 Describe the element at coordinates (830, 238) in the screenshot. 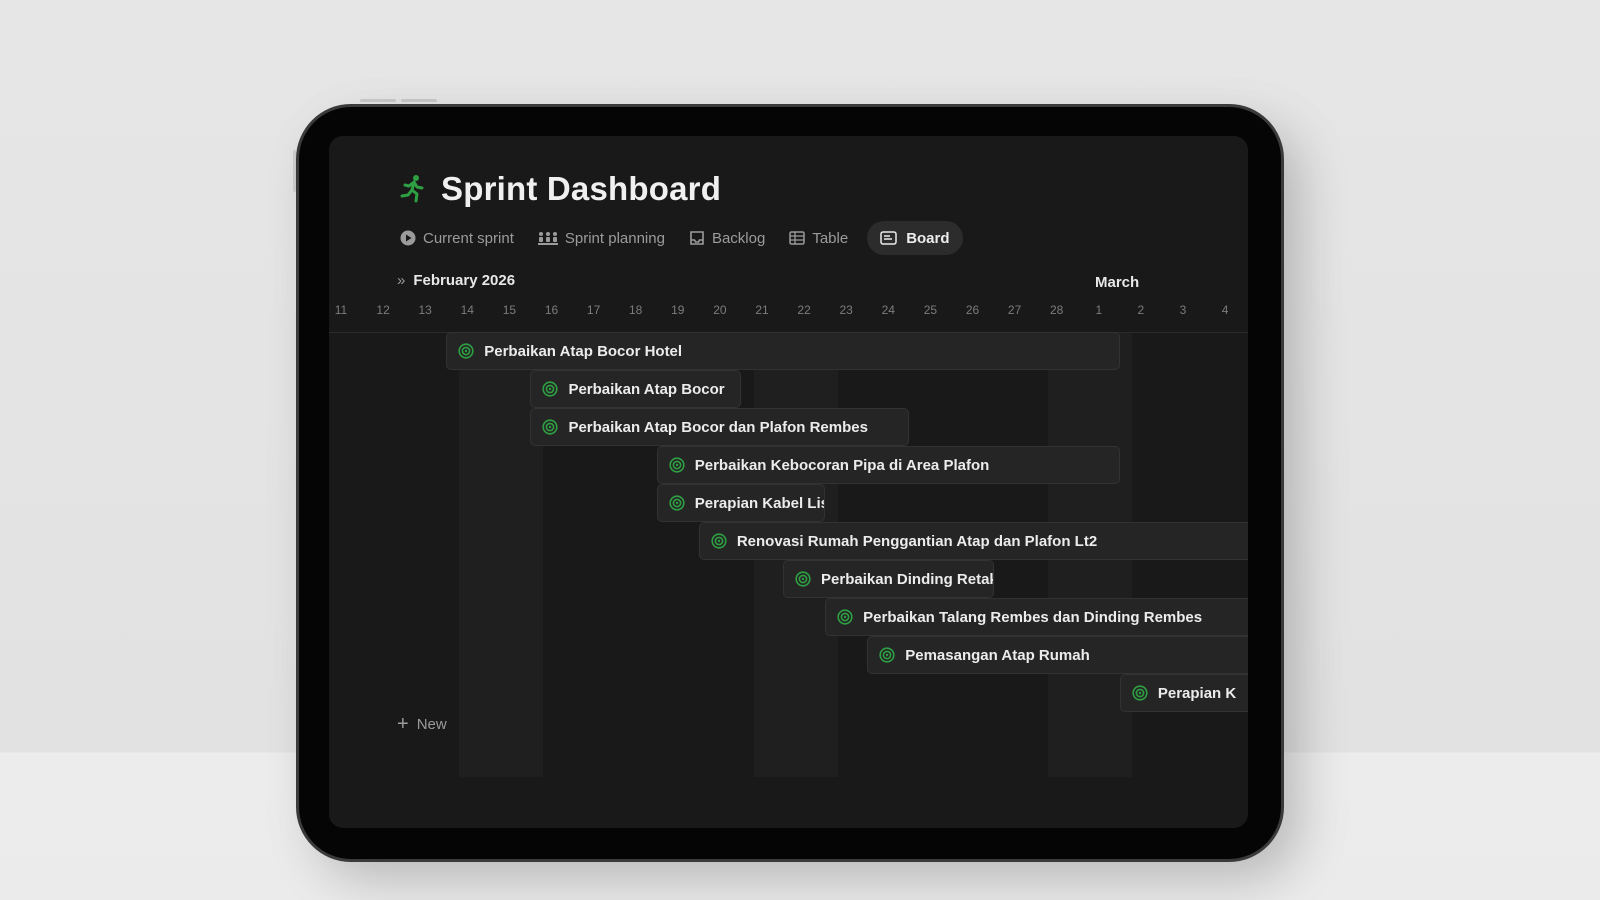

I see `tab-label: Table` at that location.